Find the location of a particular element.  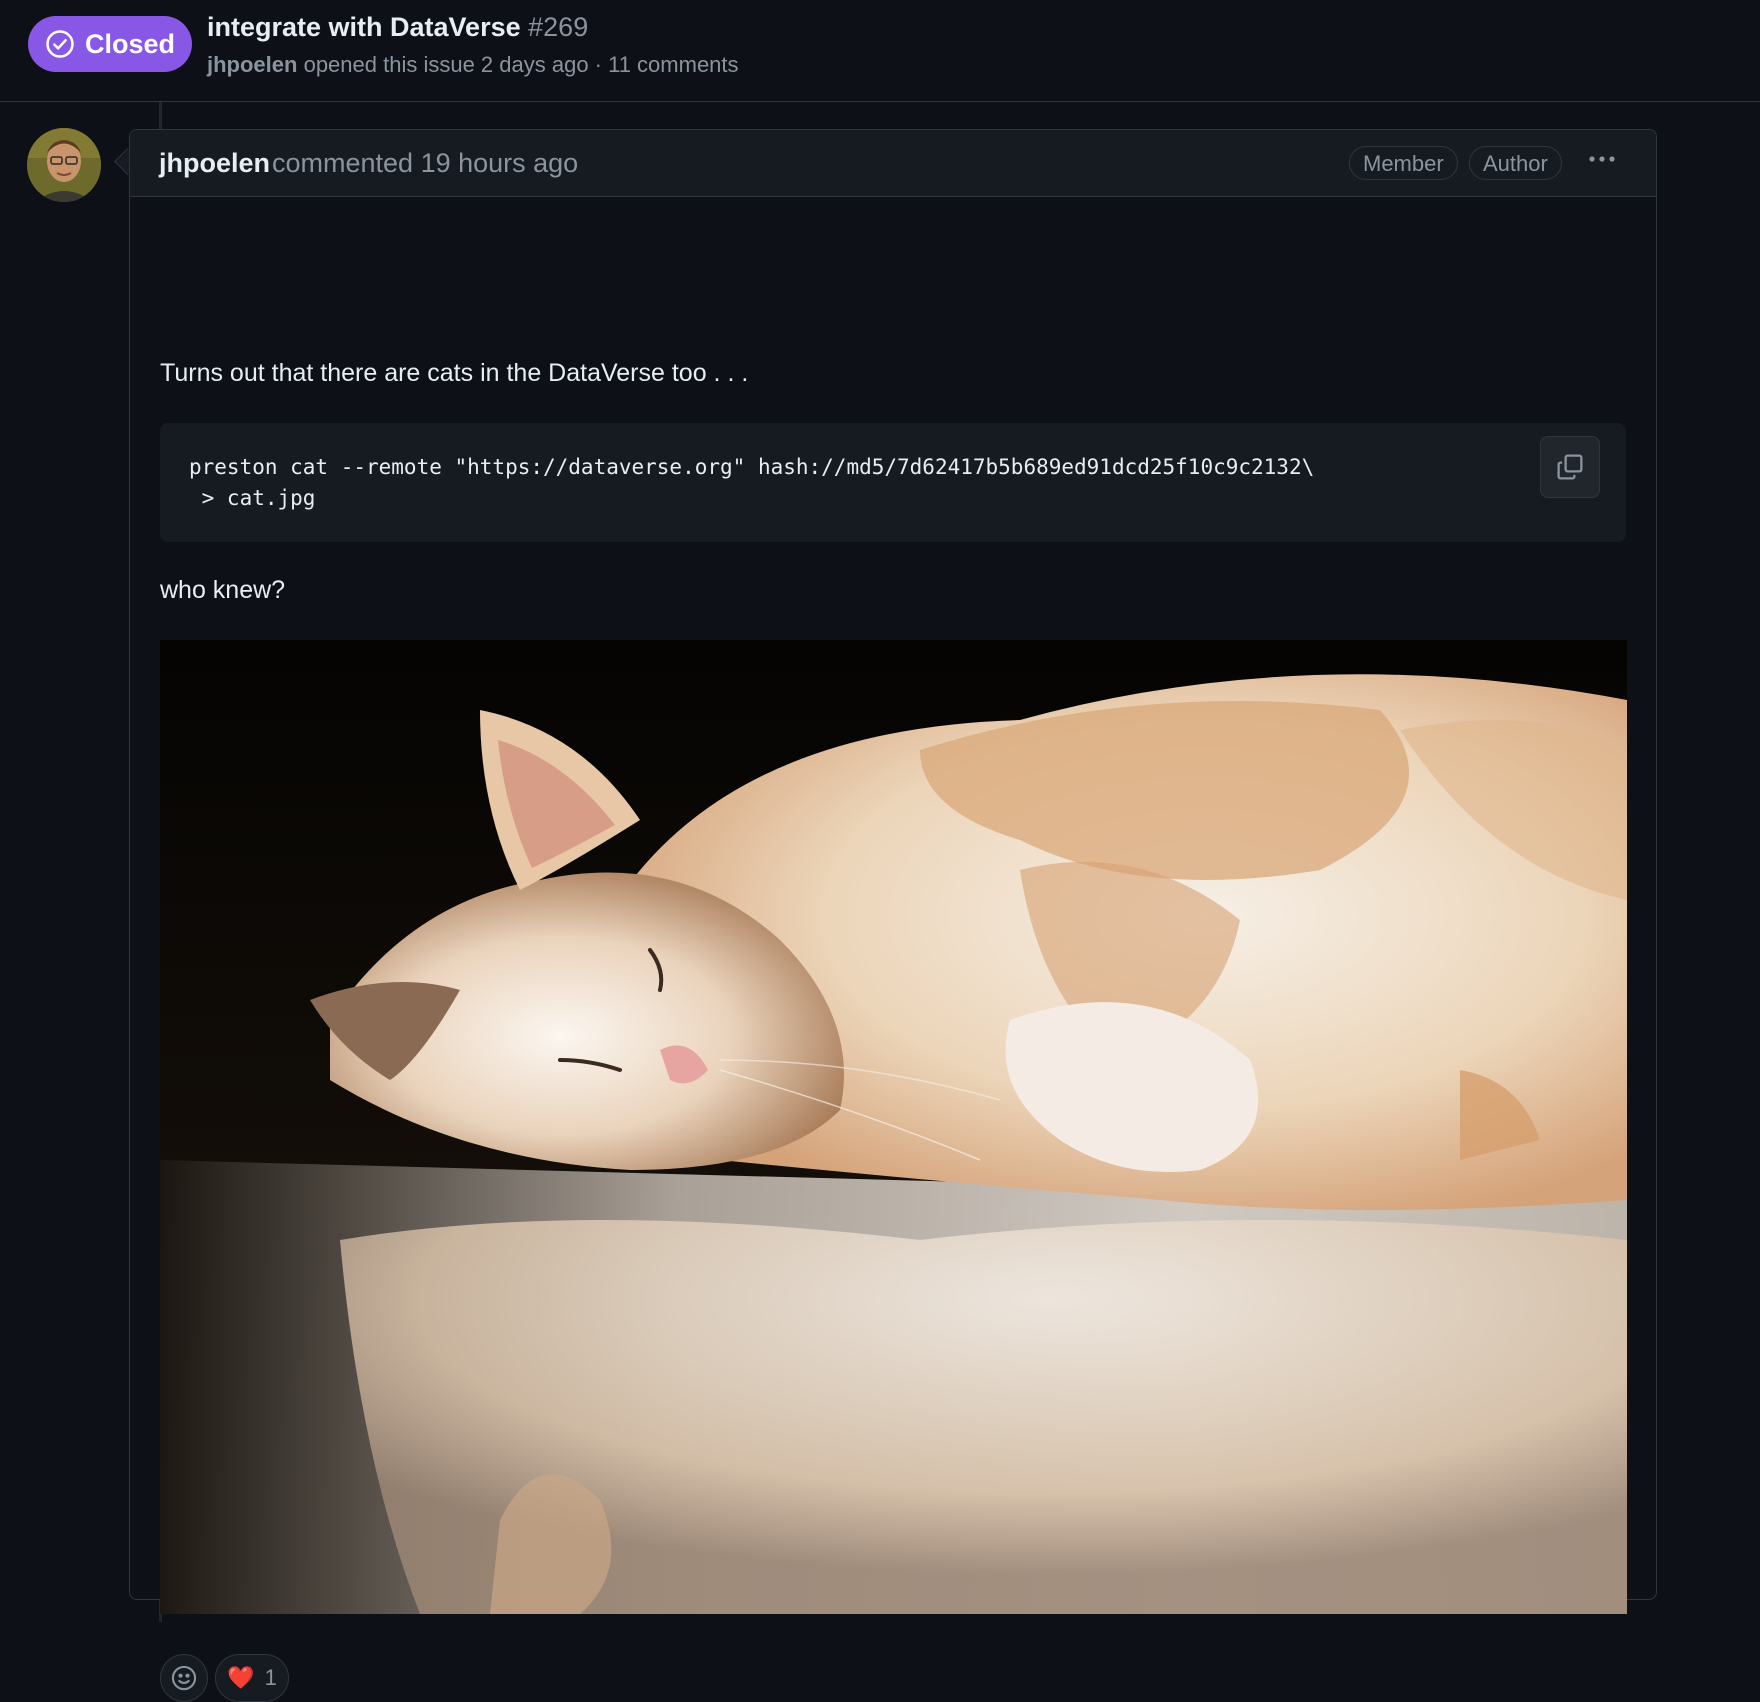

copy-button is located at coordinates (1570, 467).